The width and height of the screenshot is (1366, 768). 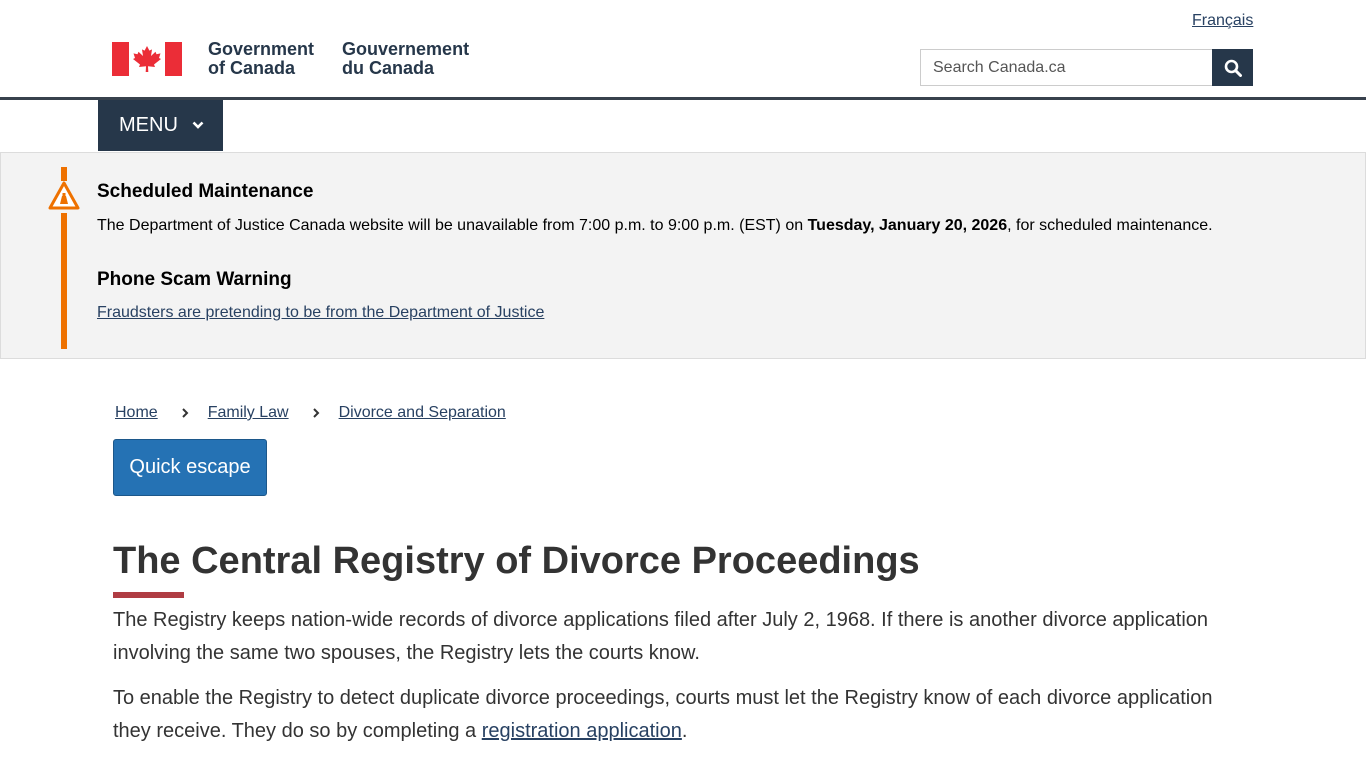 What do you see at coordinates (190, 467) in the screenshot?
I see `quick-escape-button: Quick escape` at bounding box center [190, 467].